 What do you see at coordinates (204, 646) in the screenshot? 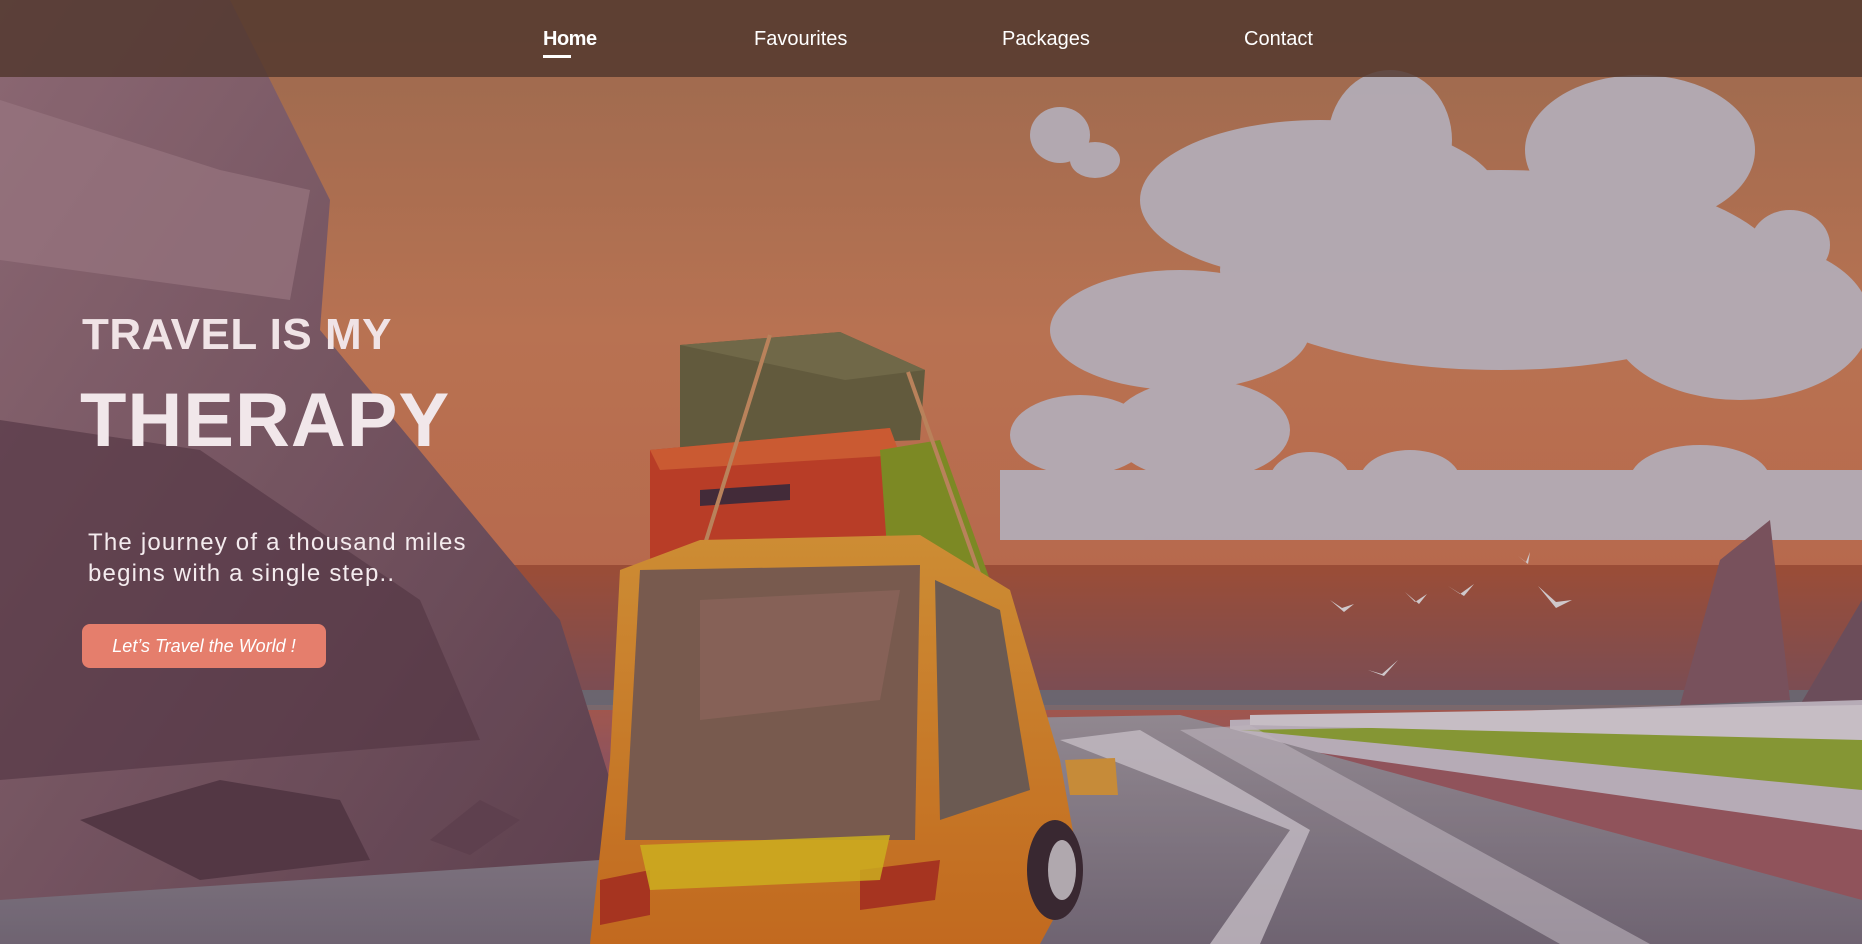
I see `travel-cta-button: Let’s Travel the World !` at bounding box center [204, 646].